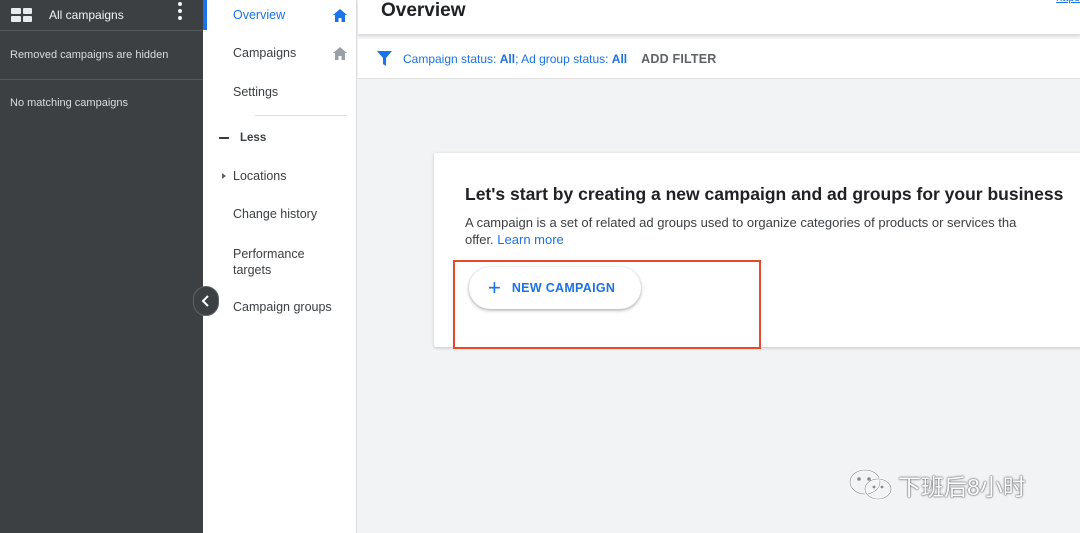 This screenshot has width=1080, height=533. Describe the element at coordinates (205, 15) in the screenshot. I see `active-indicator` at that location.